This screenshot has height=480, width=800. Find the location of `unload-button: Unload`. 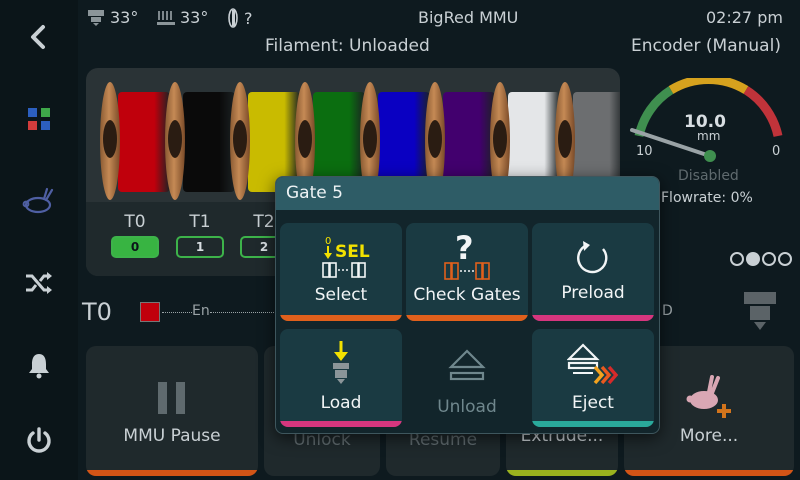

unload-button: Unload is located at coordinates (467, 378).